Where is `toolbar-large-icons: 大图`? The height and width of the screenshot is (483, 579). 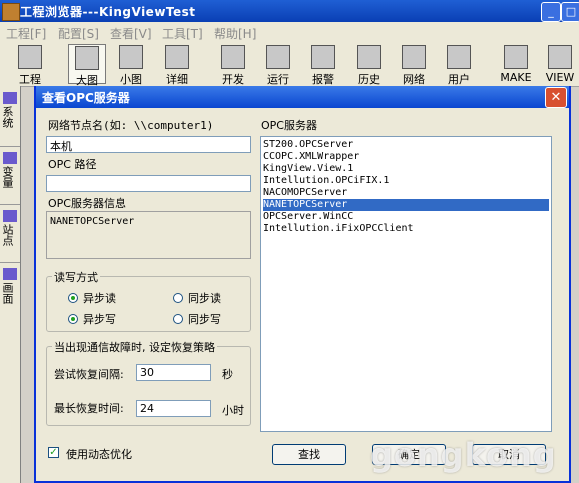
toolbar-large-icons: 大图 is located at coordinates (87, 65).